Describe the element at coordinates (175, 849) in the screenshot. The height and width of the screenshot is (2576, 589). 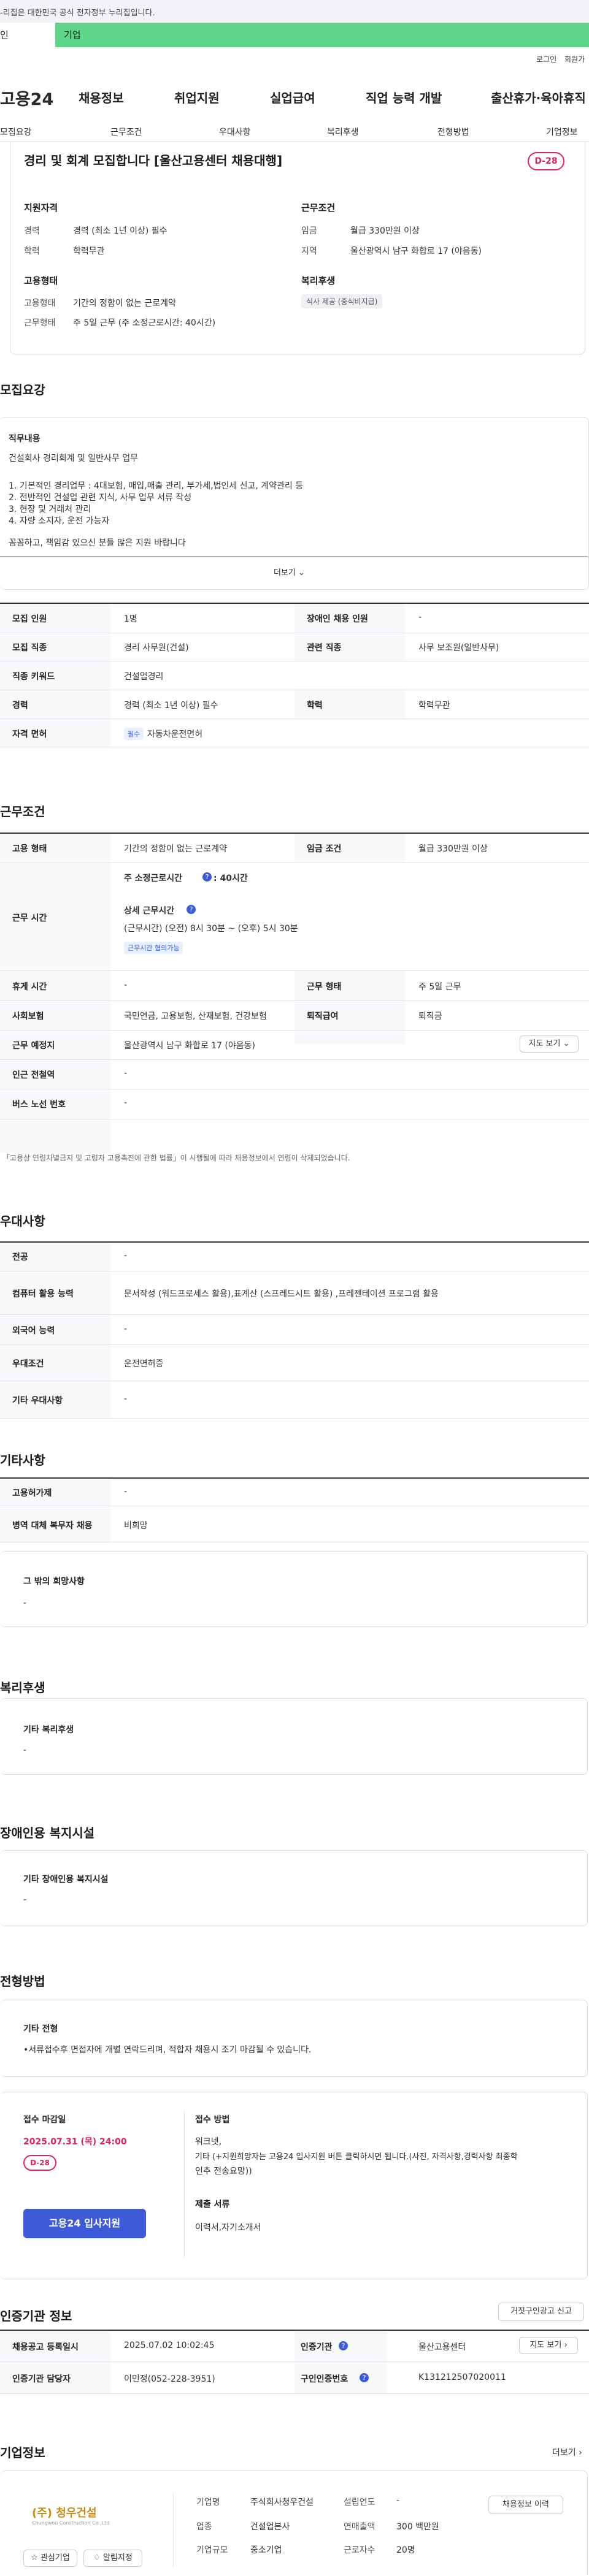
I see `td-employ: 기간의 정함이 없는 근로계약` at that location.